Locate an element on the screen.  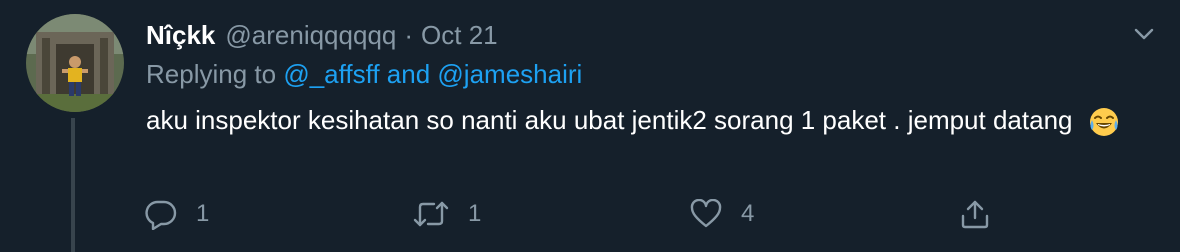
replying-to-line: Replying to @_affsff and @jameshairi is located at coordinates (364, 74).